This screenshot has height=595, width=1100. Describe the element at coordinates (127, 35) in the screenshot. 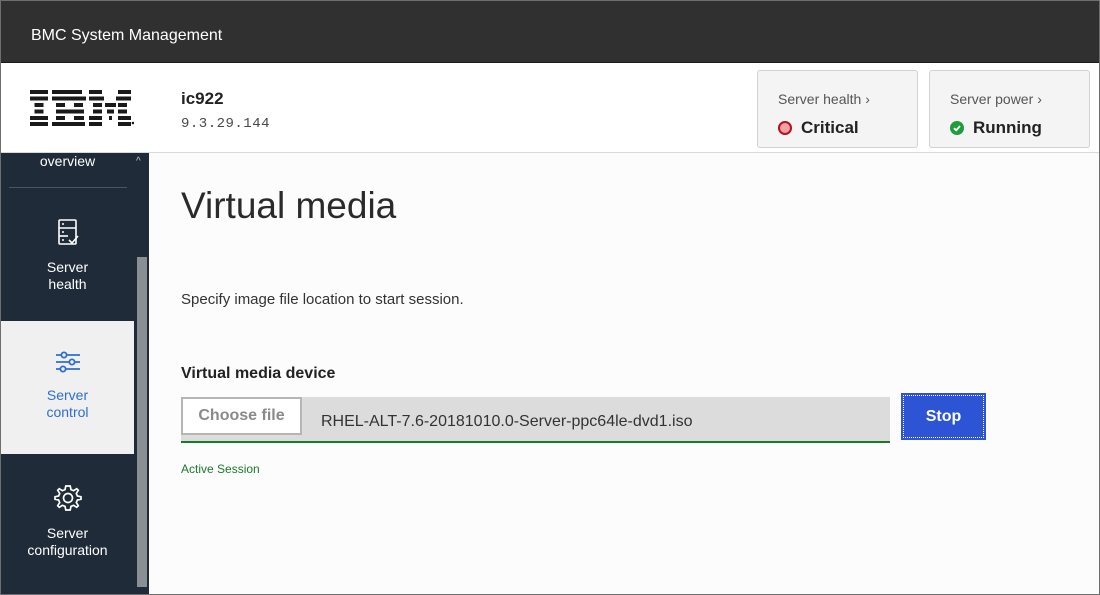

I see `app-title: BMC System Management` at that location.